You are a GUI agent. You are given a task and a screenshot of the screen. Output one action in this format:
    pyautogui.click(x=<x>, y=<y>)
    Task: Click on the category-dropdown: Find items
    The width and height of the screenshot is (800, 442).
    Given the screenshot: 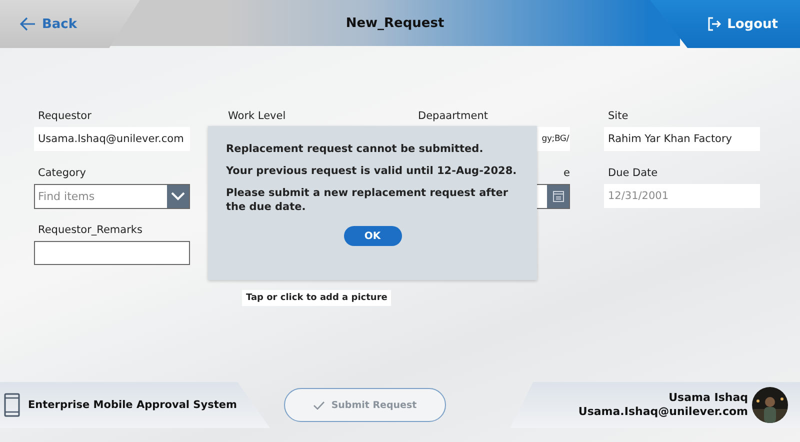 What is the action you would take?
    pyautogui.click(x=112, y=196)
    